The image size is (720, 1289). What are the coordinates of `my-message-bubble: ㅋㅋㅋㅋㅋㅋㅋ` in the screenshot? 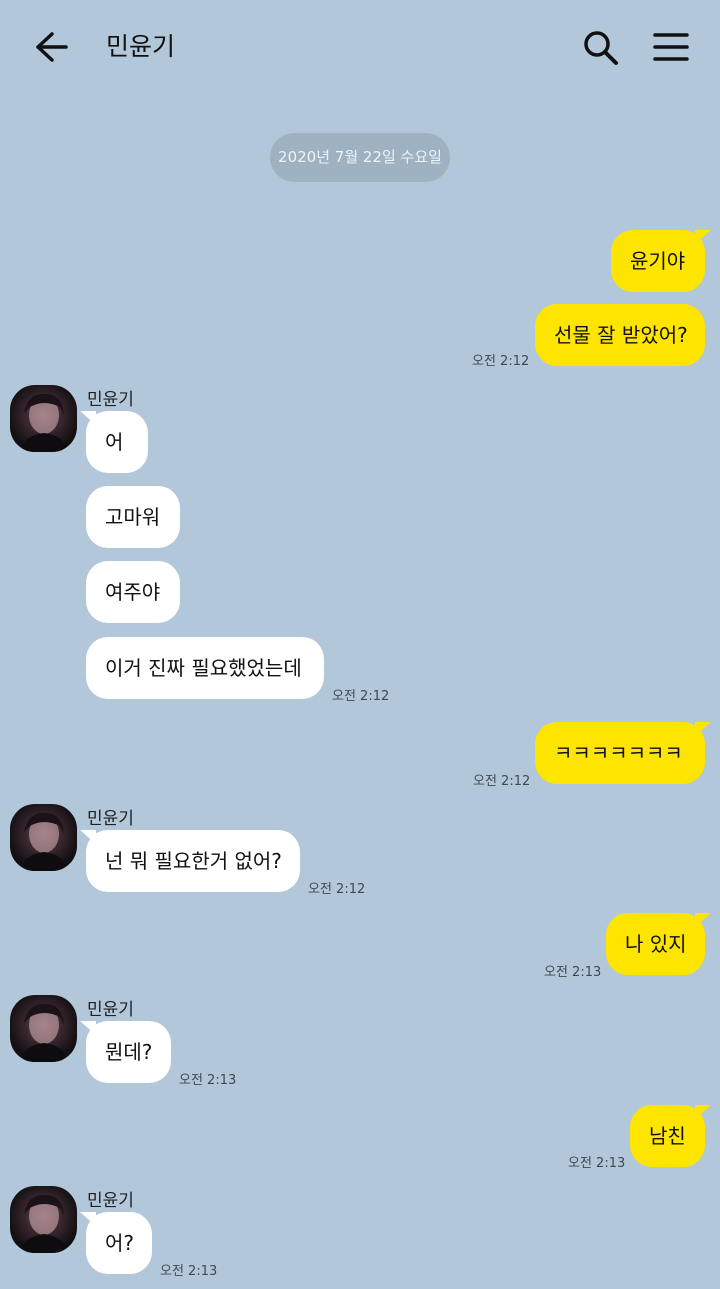 It's located at (623, 753).